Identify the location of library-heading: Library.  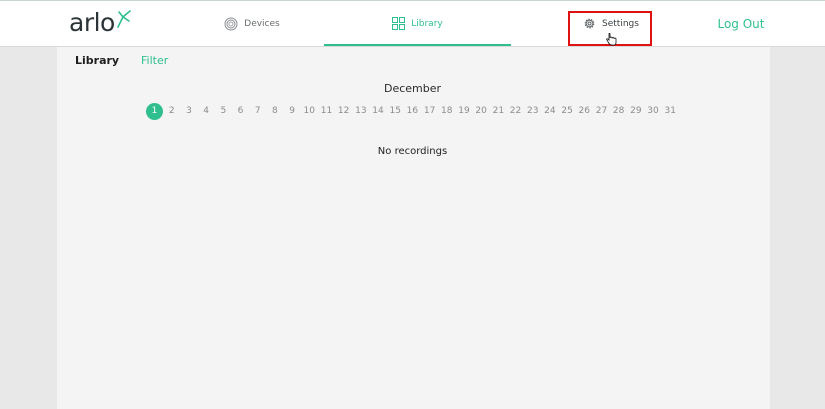
(97, 60).